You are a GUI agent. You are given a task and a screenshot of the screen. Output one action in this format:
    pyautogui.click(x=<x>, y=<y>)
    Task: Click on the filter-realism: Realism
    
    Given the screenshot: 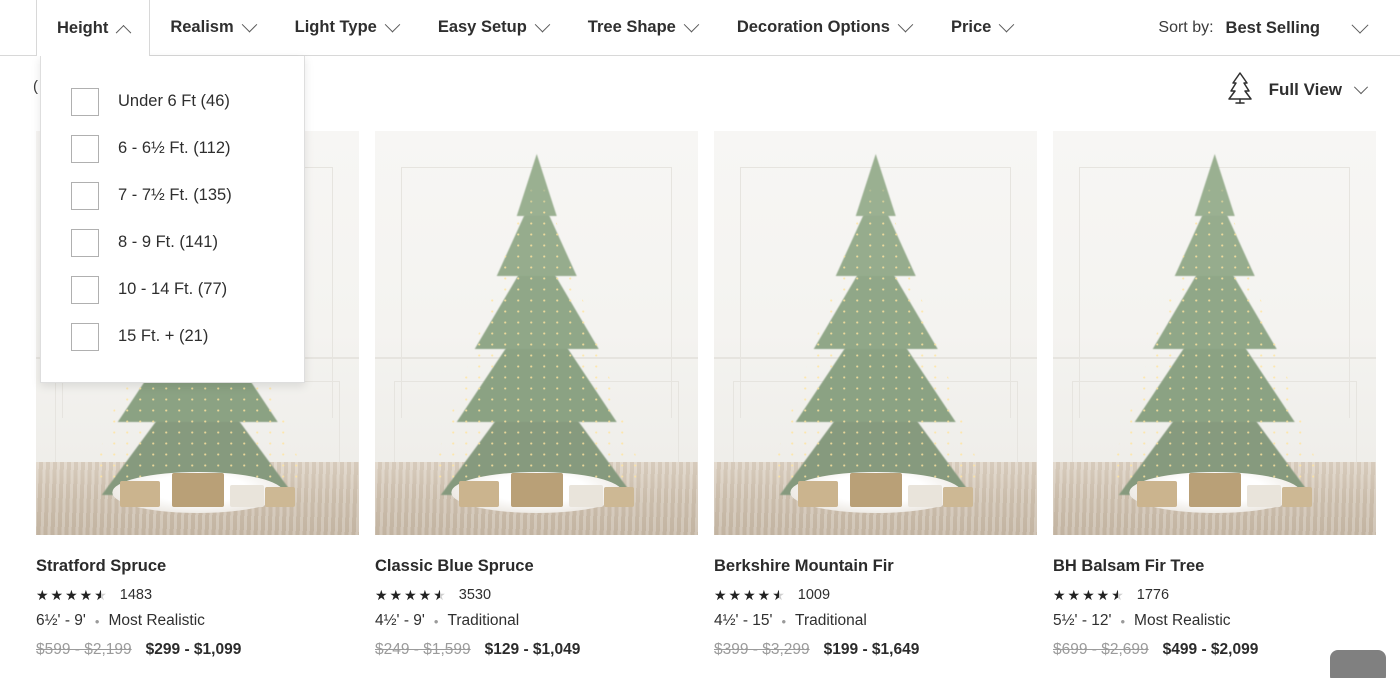 What is the action you would take?
    pyautogui.click(x=212, y=28)
    